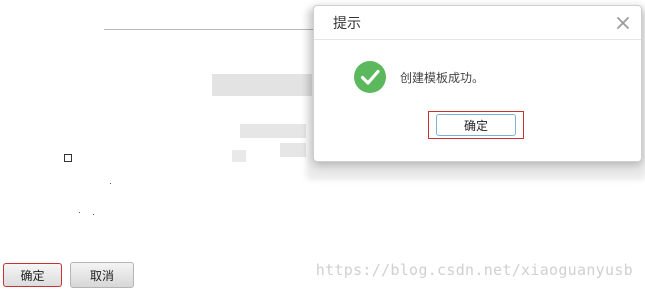  Describe the element at coordinates (211, 29) in the screenshot. I see `background-divider` at that location.